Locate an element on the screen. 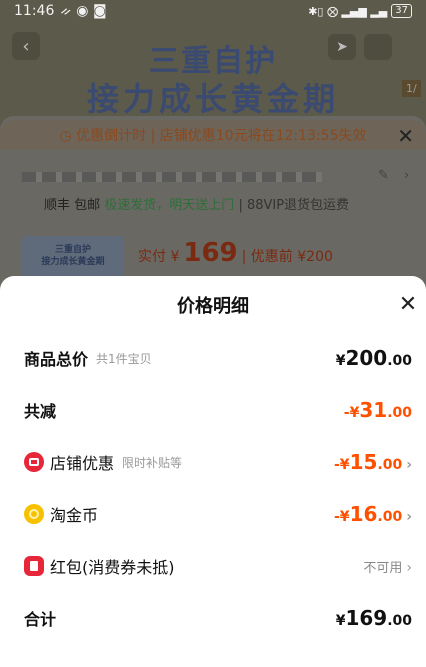 The image size is (426, 667). shop-icon is located at coordinates (34, 462).